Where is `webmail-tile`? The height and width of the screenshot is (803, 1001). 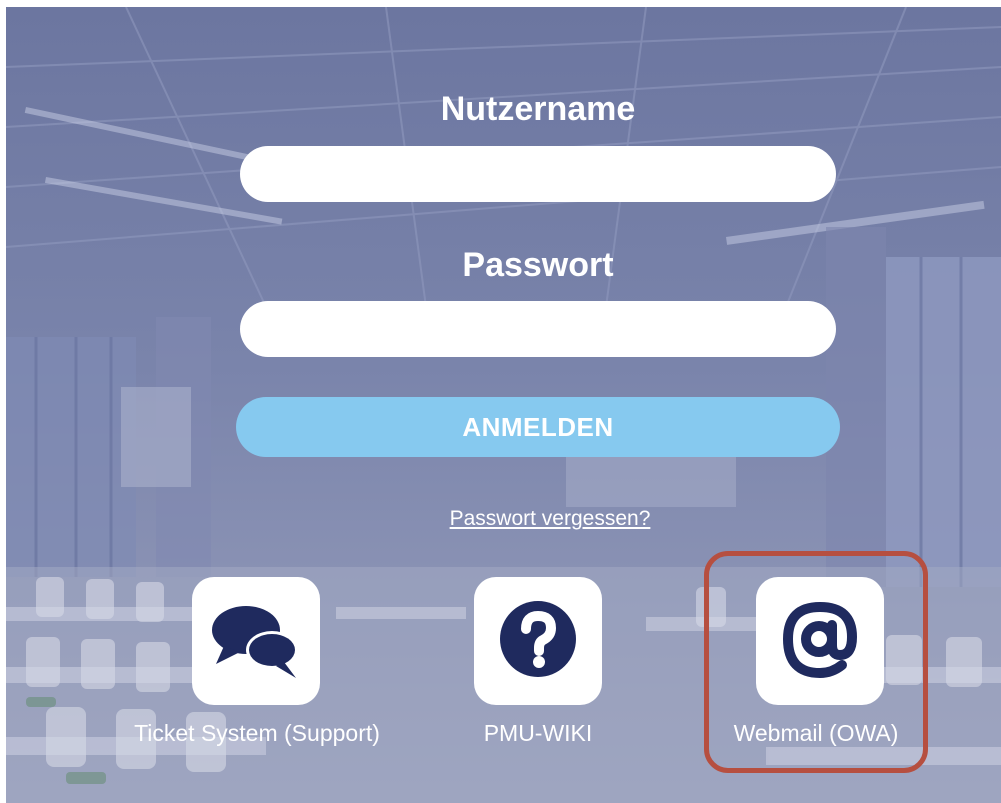
webmail-tile is located at coordinates (820, 641).